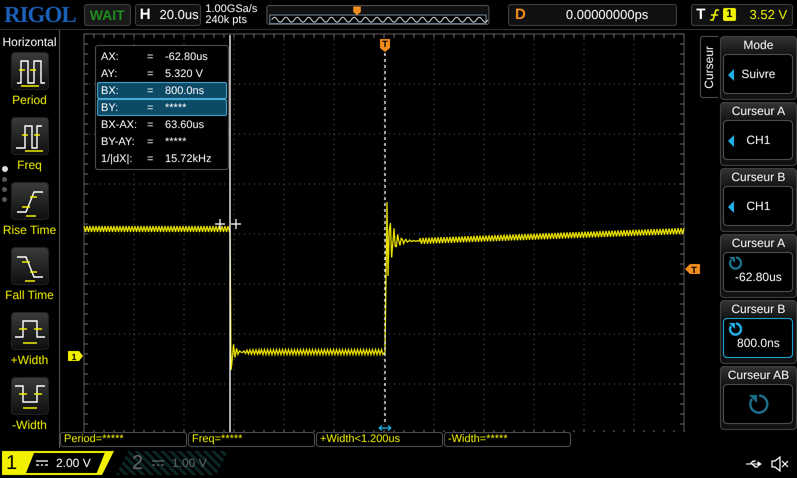  I want to click on readout-name: AY:, so click(109, 74).